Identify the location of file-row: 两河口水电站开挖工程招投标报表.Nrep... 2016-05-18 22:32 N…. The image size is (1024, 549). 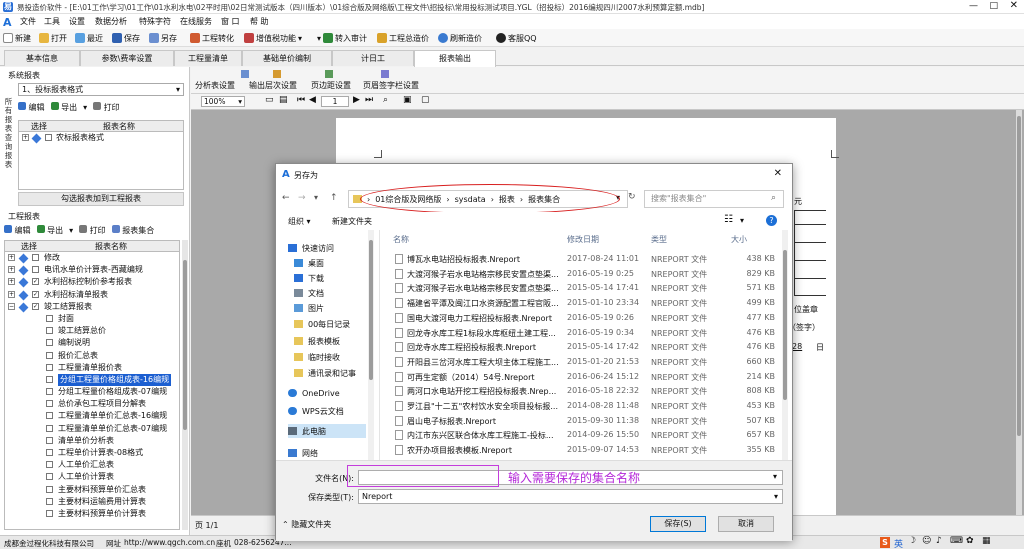
(581, 391).